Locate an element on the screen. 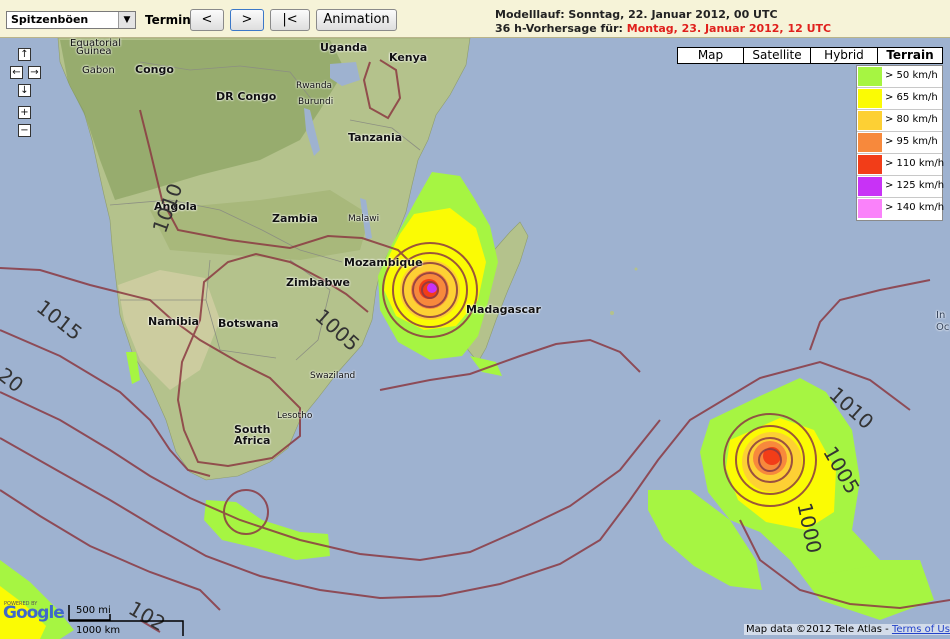 This screenshot has height=639, width=950. pan-right-icon: → is located at coordinates (34, 72).